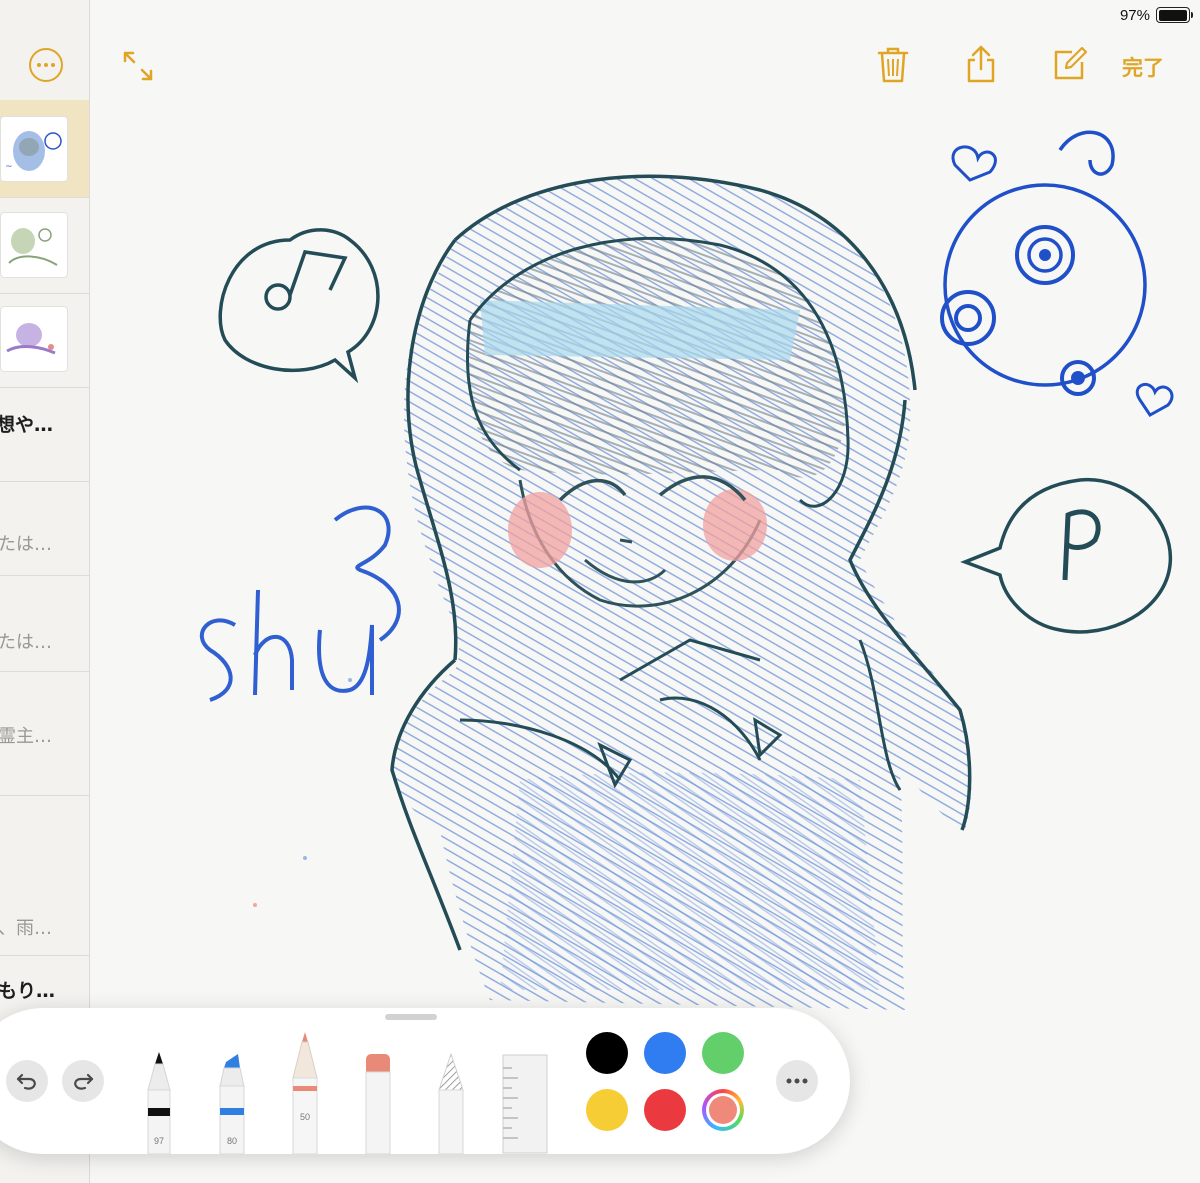  I want to click on color-picker-ring, so click(723, 1110).